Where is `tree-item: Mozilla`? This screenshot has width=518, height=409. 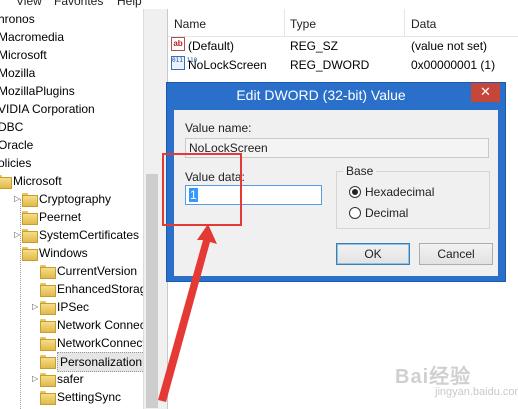
tree-item: Mozilla is located at coordinates (71, 73).